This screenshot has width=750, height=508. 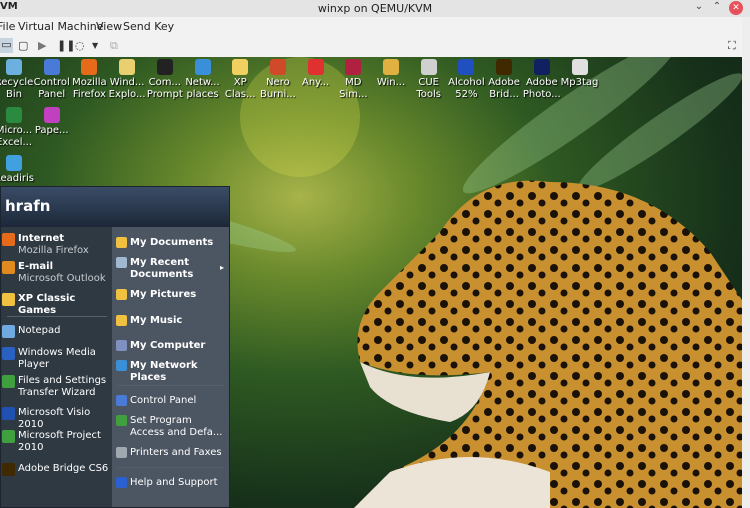 What do you see at coordinates (95, 45) in the screenshot?
I see `dropdown-icon: ▼` at bounding box center [95, 45].